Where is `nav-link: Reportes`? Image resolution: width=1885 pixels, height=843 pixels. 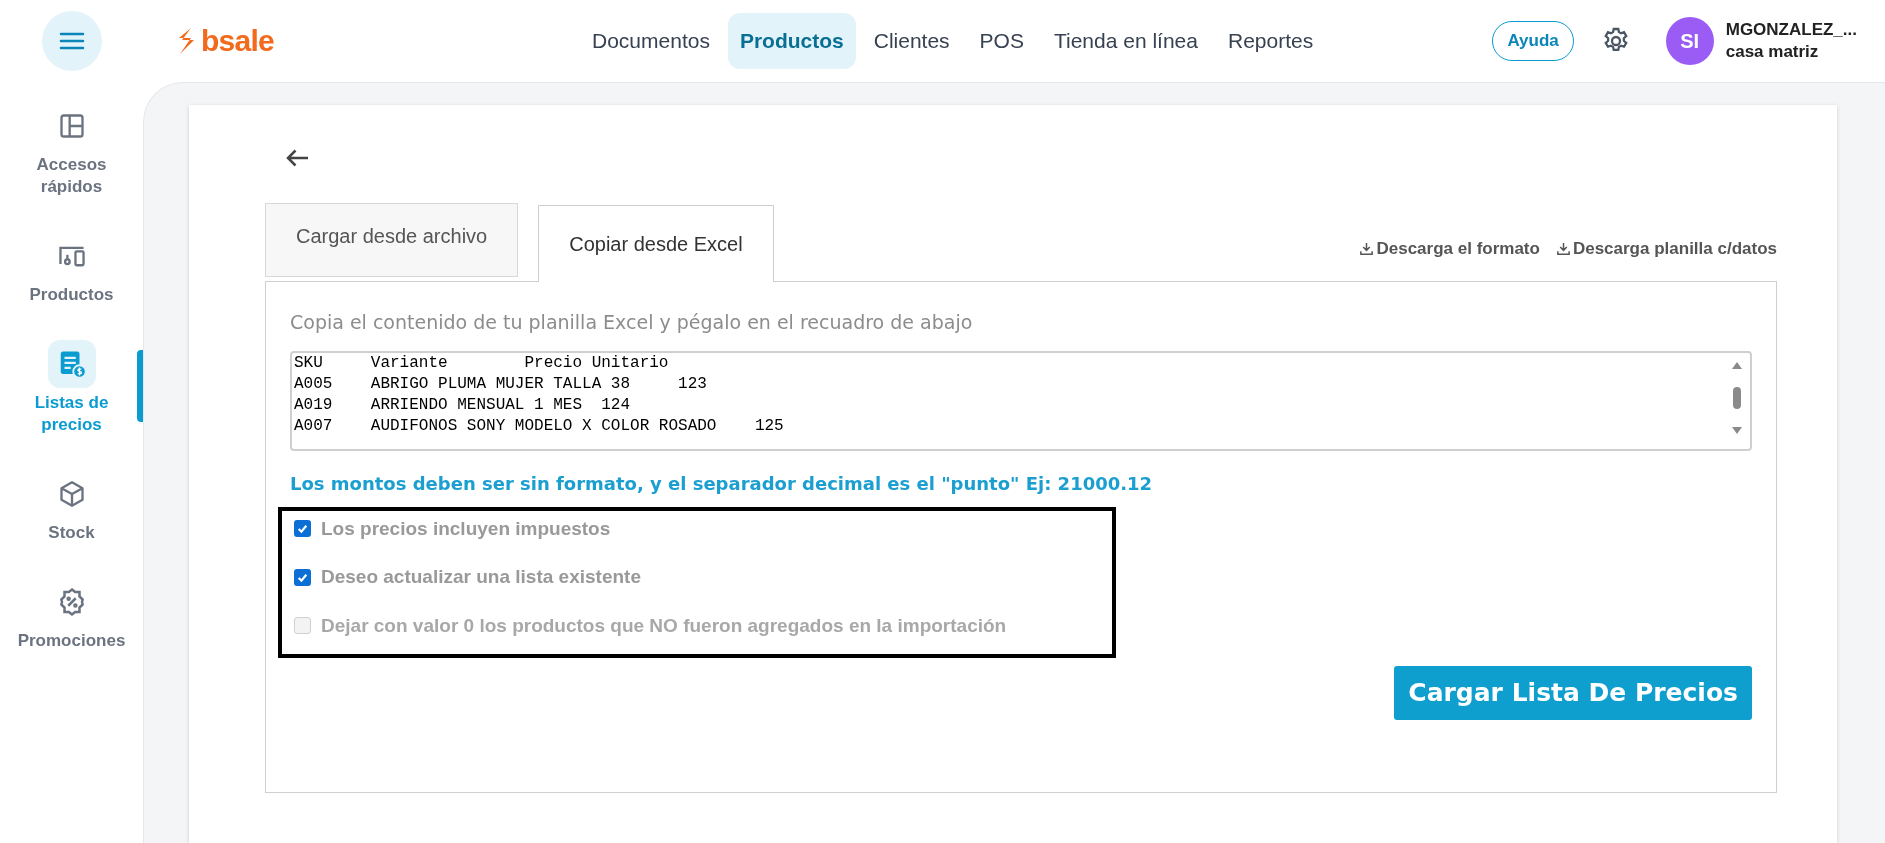
nav-link: Reportes is located at coordinates (1270, 41).